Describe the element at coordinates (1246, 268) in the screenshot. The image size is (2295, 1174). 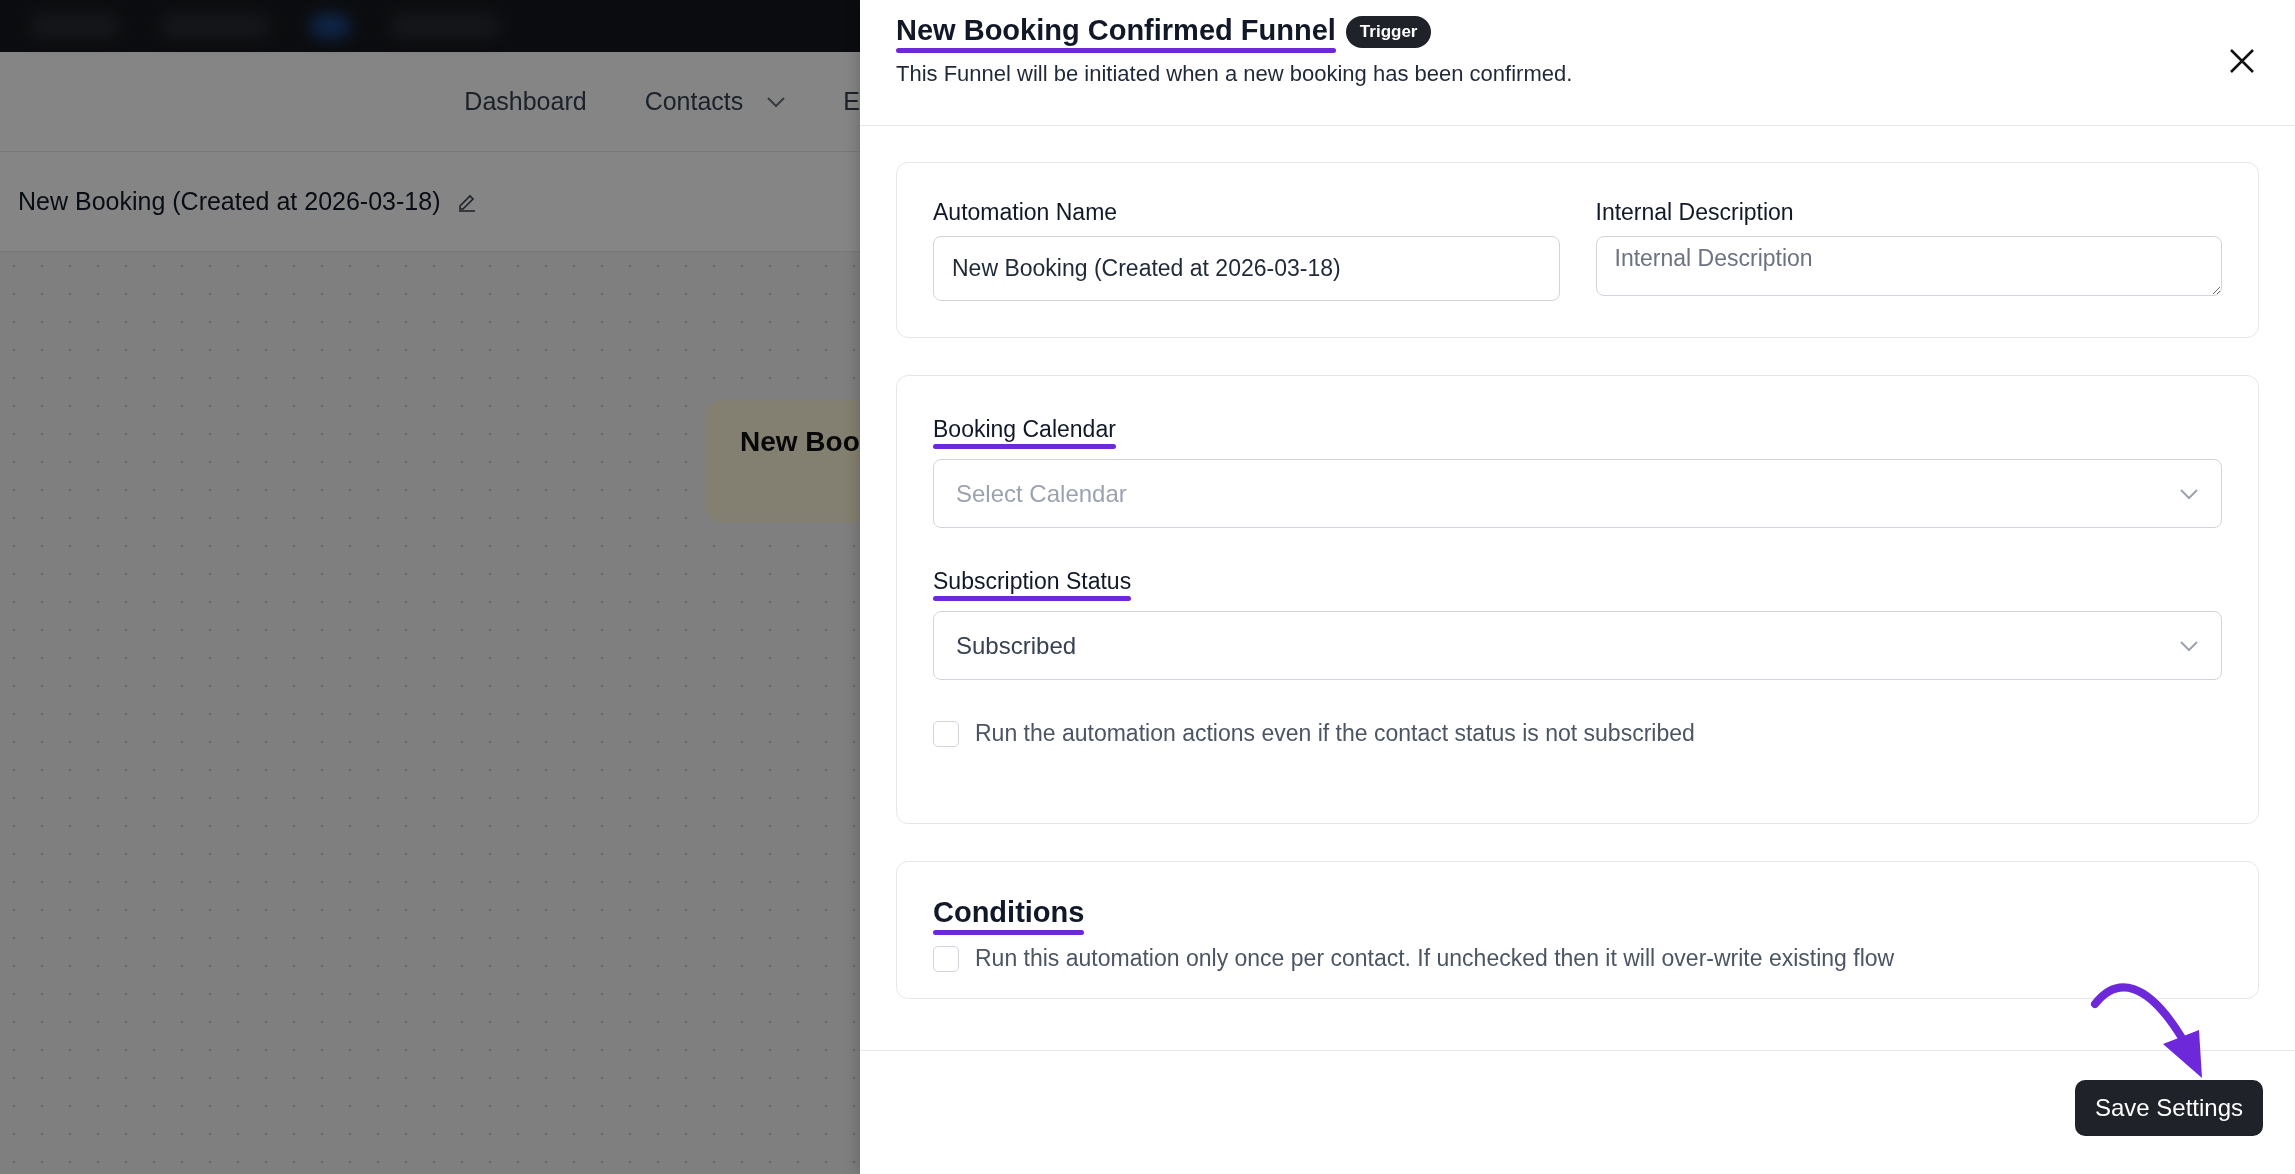
I see `input-field: New Booking (Created at 2026-03-18)` at that location.